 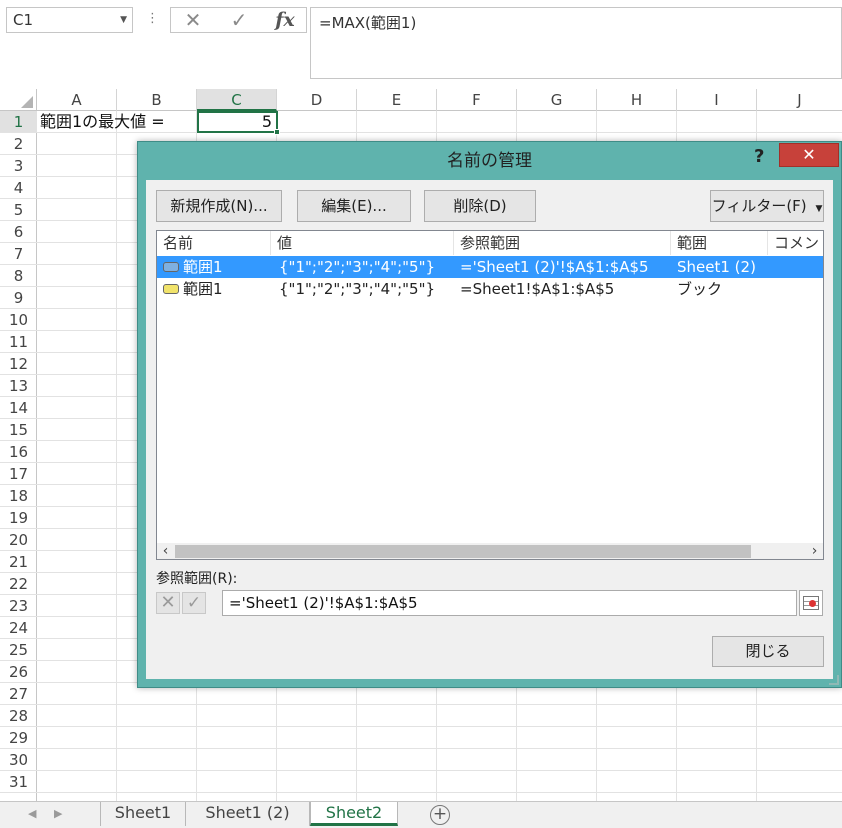 I want to click on row-header-16: 16, so click(x=18, y=452).